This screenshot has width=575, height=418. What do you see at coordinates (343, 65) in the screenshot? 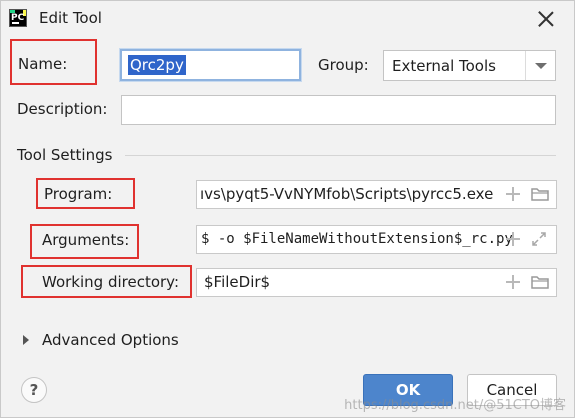
I see `group-label: Group:` at bounding box center [343, 65].